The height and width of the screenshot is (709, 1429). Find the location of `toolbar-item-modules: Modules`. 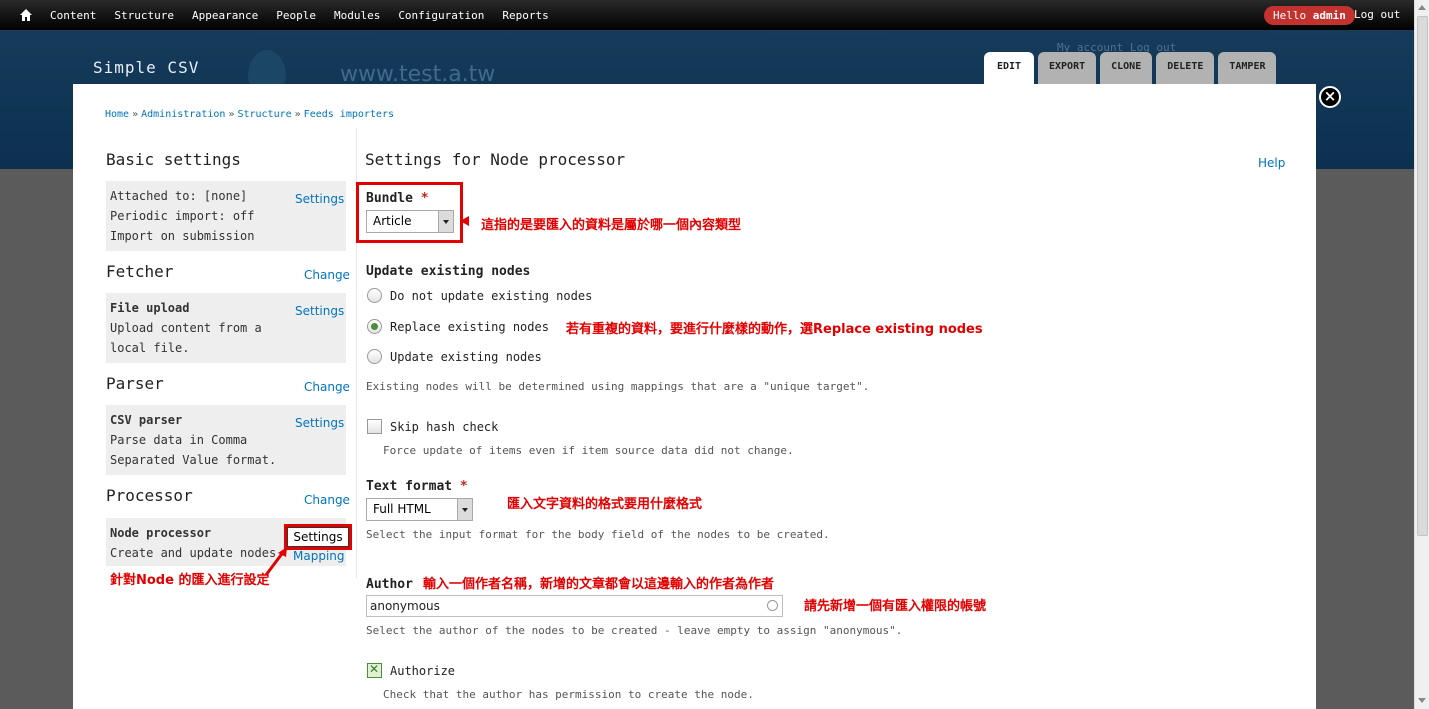

toolbar-item-modules: Modules is located at coordinates (357, 15).